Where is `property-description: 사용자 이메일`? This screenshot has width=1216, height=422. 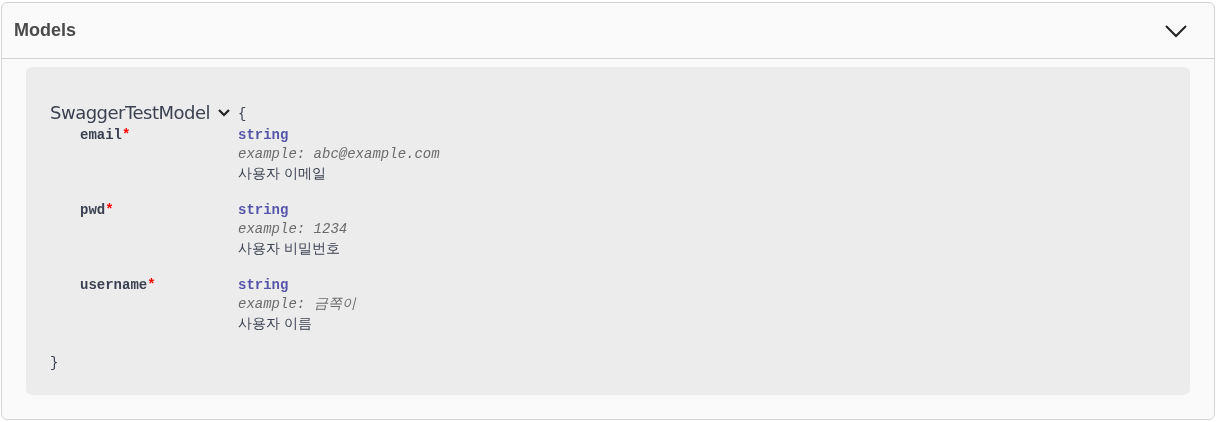
property-description: 사용자 이메일 is located at coordinates (282, 173).